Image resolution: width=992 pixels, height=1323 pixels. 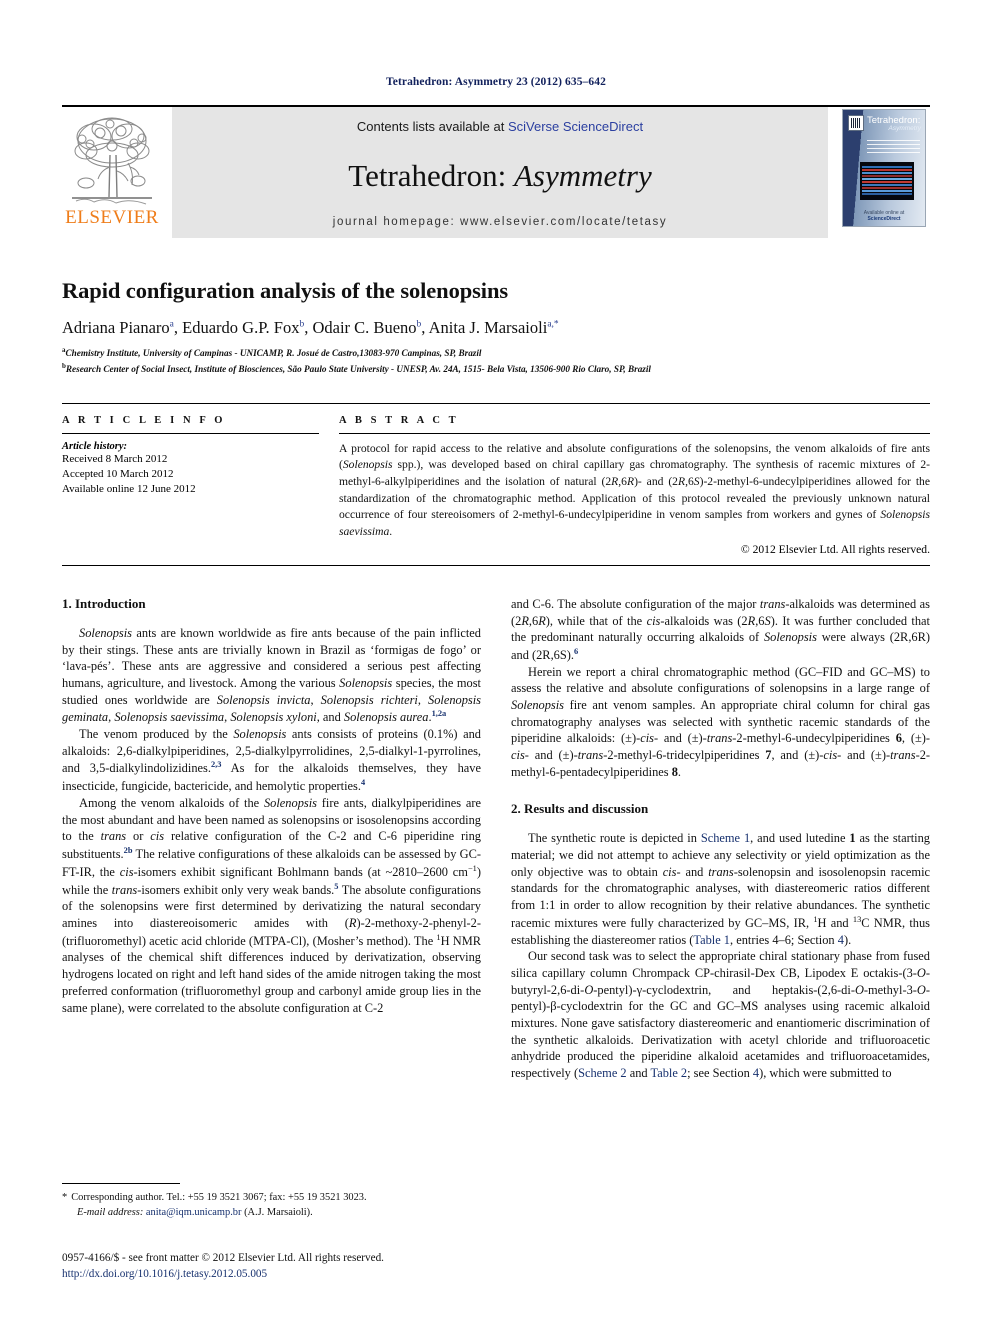 What do you see at coordinates (553, 324) in the screenshot?
I see `author-affil-mark: a,*` at bounding box center [553, 324].